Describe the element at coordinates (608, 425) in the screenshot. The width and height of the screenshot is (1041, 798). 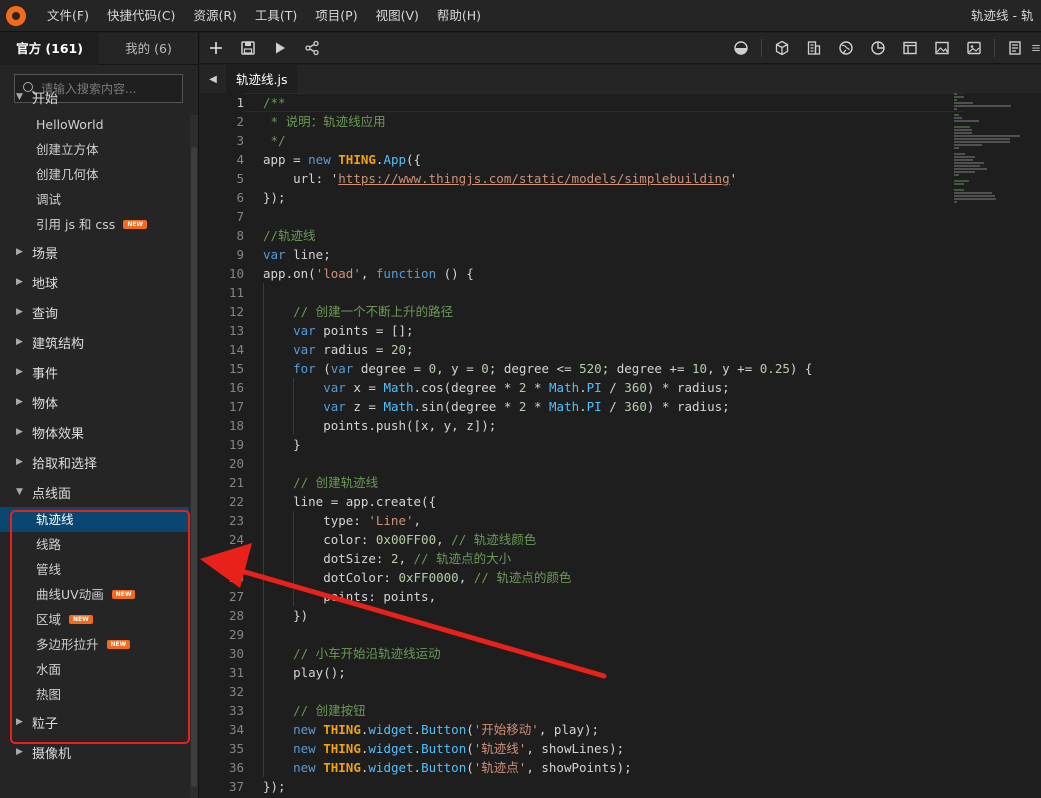
I see `code-line: points.push([x, y, z]);` at that location.